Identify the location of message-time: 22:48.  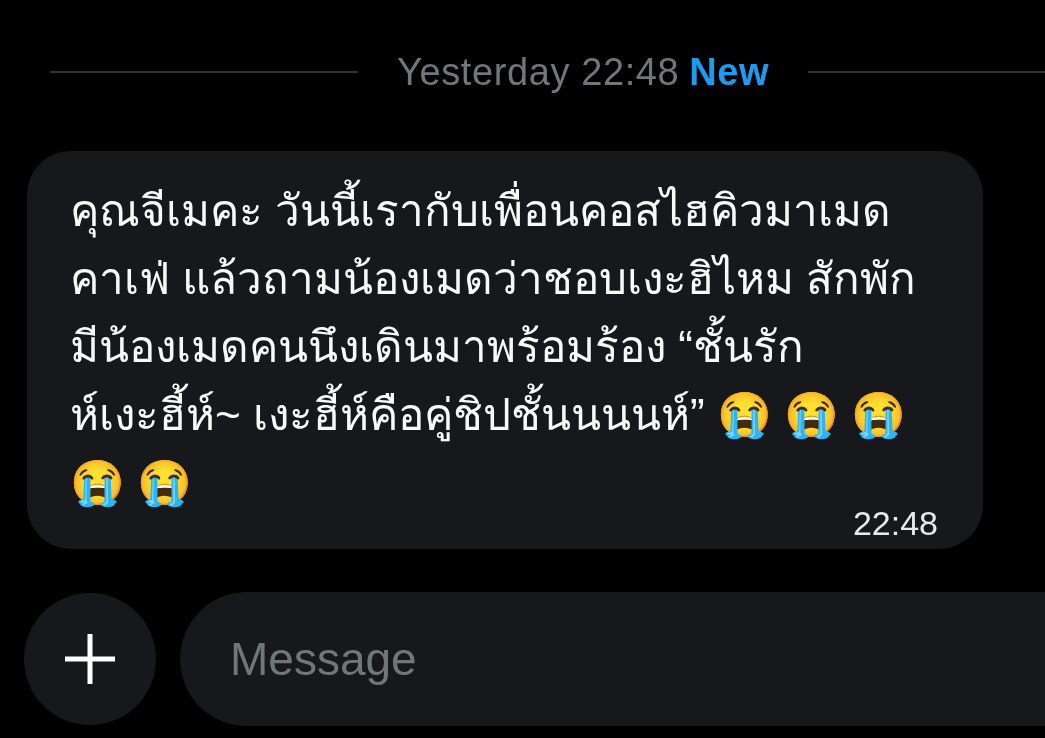
(895, 523).